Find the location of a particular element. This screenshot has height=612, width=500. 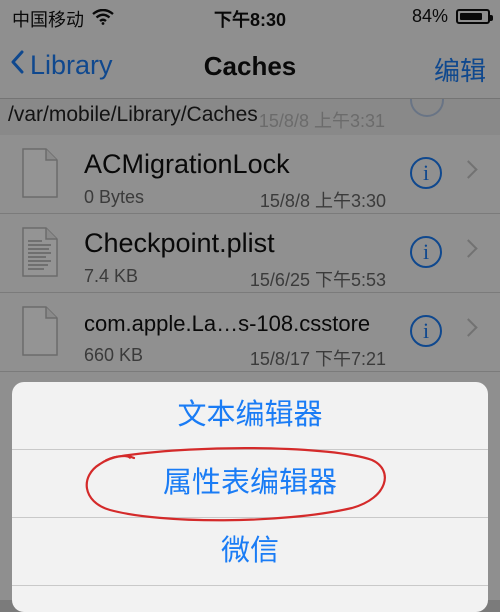

action-option-plist-editor: 属性表编辑器 is located at coordinates (250, 484).